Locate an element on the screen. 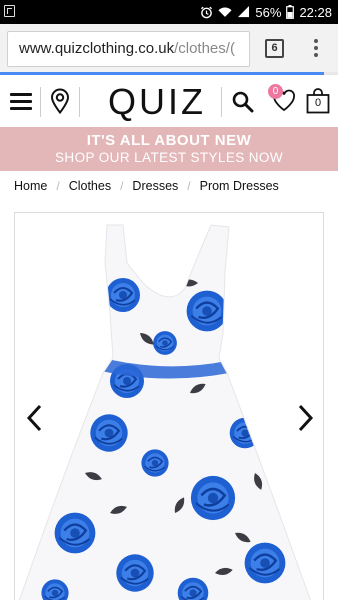 The height and width of the screenshot is (600, 338). url-bar: www.quizclothing.co.uk/clothes/( is located at coordinates (128, 49).